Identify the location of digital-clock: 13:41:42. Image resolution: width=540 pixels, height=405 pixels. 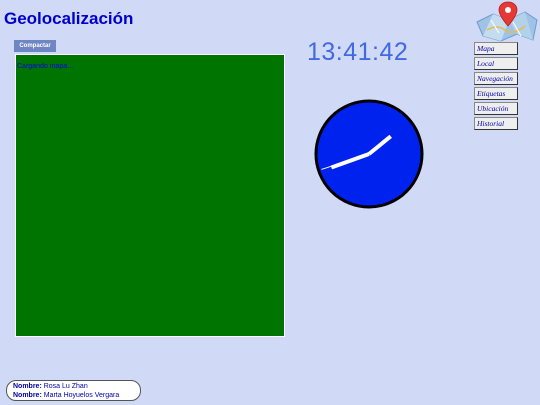
(358, 52).